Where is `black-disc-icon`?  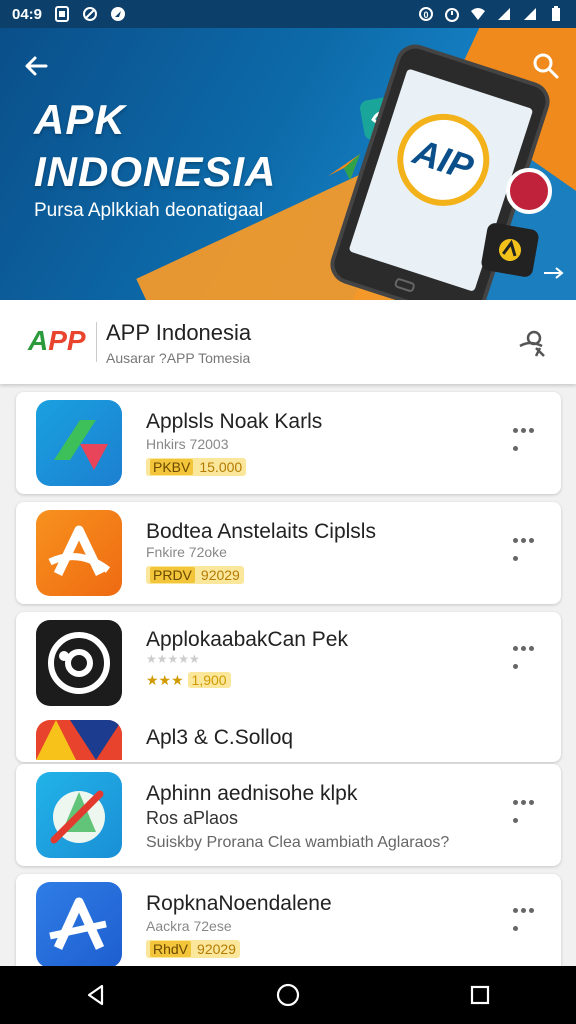
black-disc-icon is located at coordinates (79, 663).